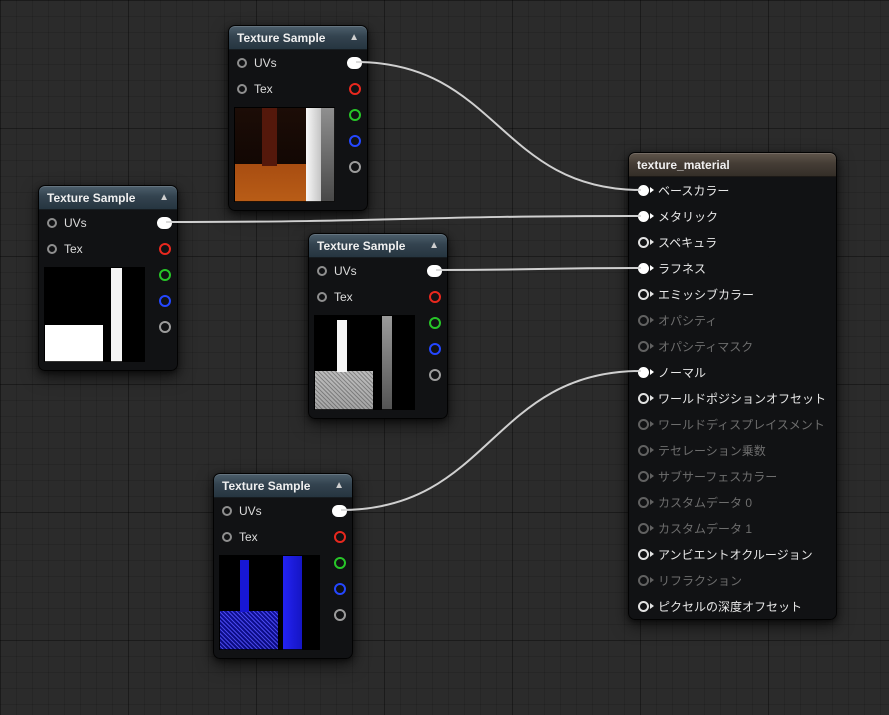 The width and height of the screenshot is (889, 715). Describe the element at coordinates (646, 190) in the screenshot. I see `basecolor-input-pin` at that location.